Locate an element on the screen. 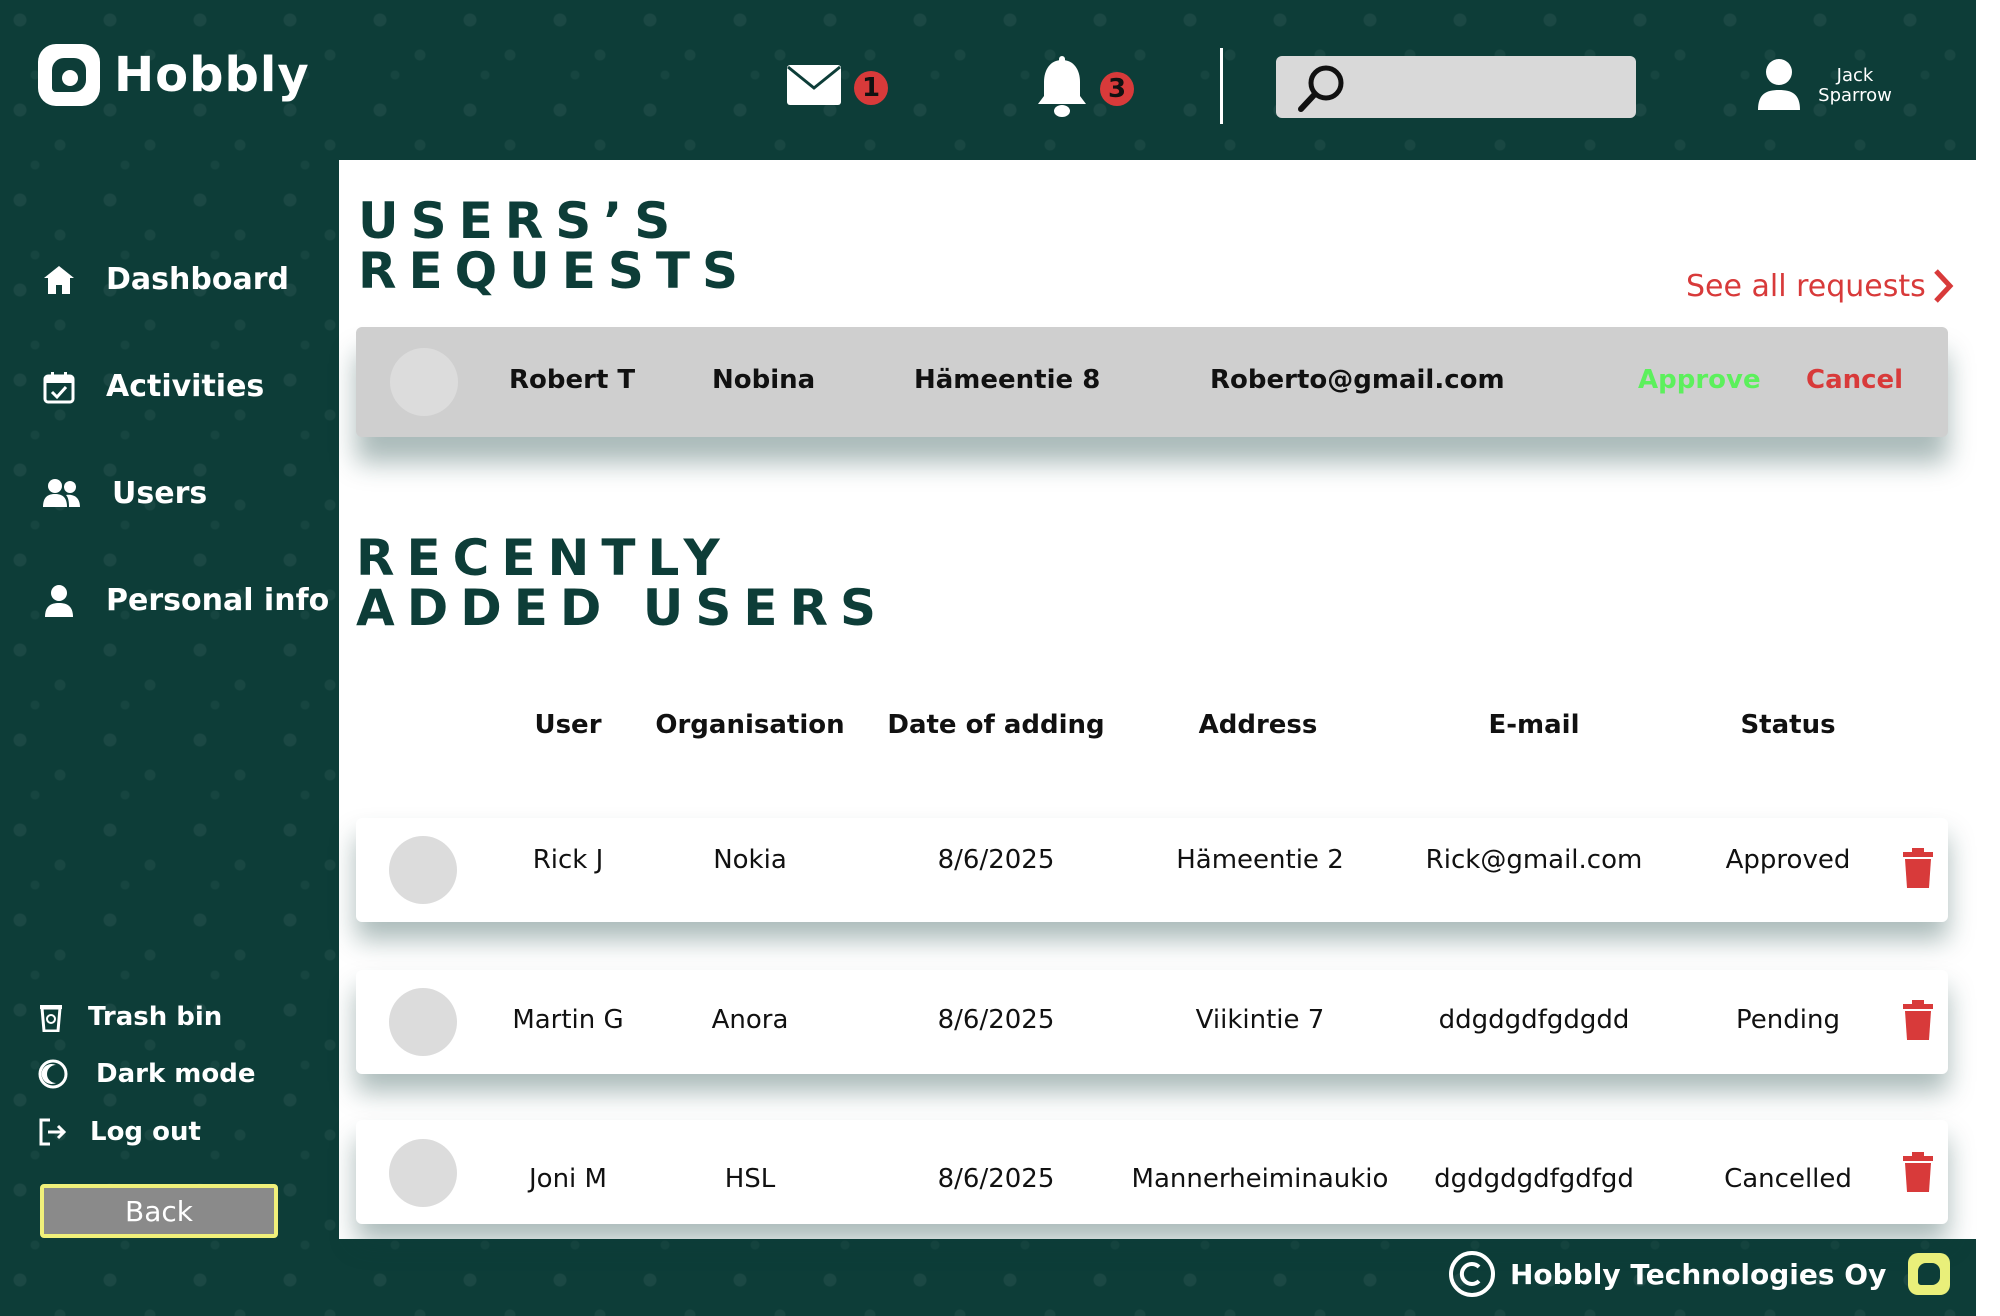  bell-icon is located at coordinates (1062, 87).